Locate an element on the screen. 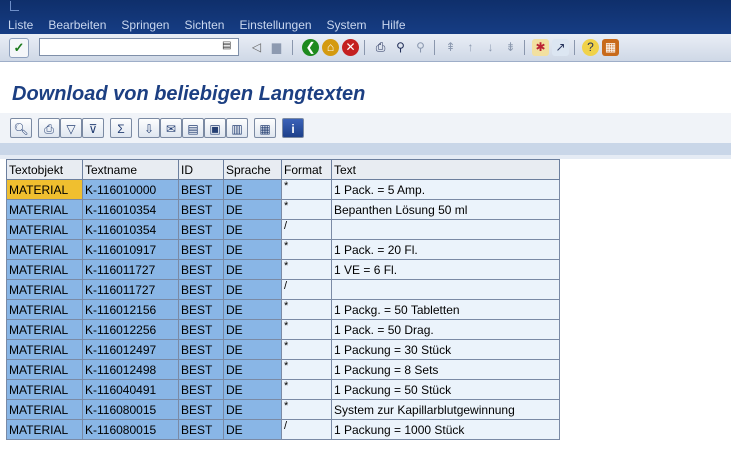 This screenshot has width=731, height=459. system-menu-icon is located at coordinates (14, 6).